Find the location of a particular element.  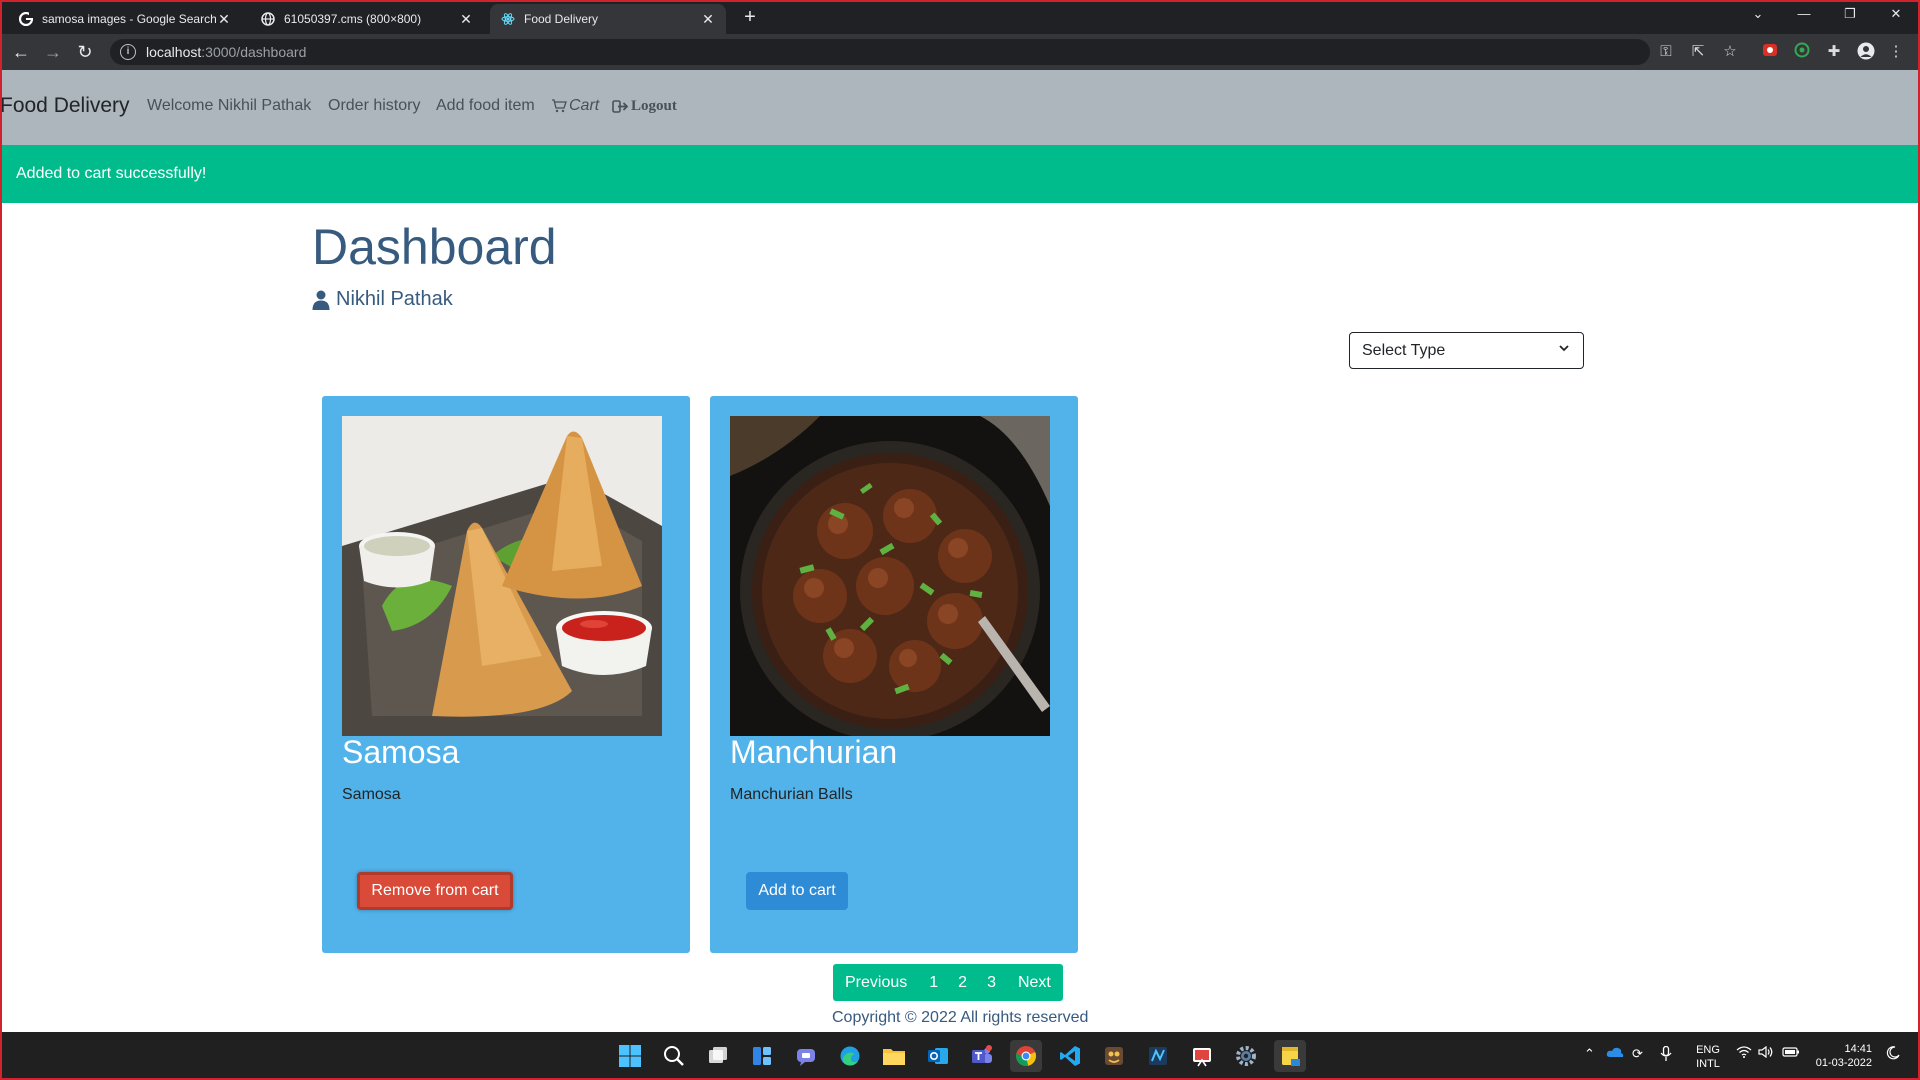

keyboard-layout: INTL is located at coordinates (1708, 1064).